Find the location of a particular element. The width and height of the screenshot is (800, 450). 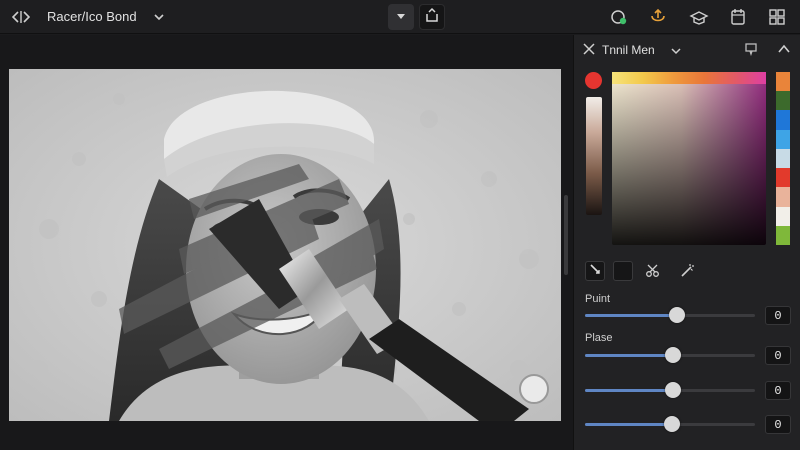

comment-icon is located at coordinates (751, 49).